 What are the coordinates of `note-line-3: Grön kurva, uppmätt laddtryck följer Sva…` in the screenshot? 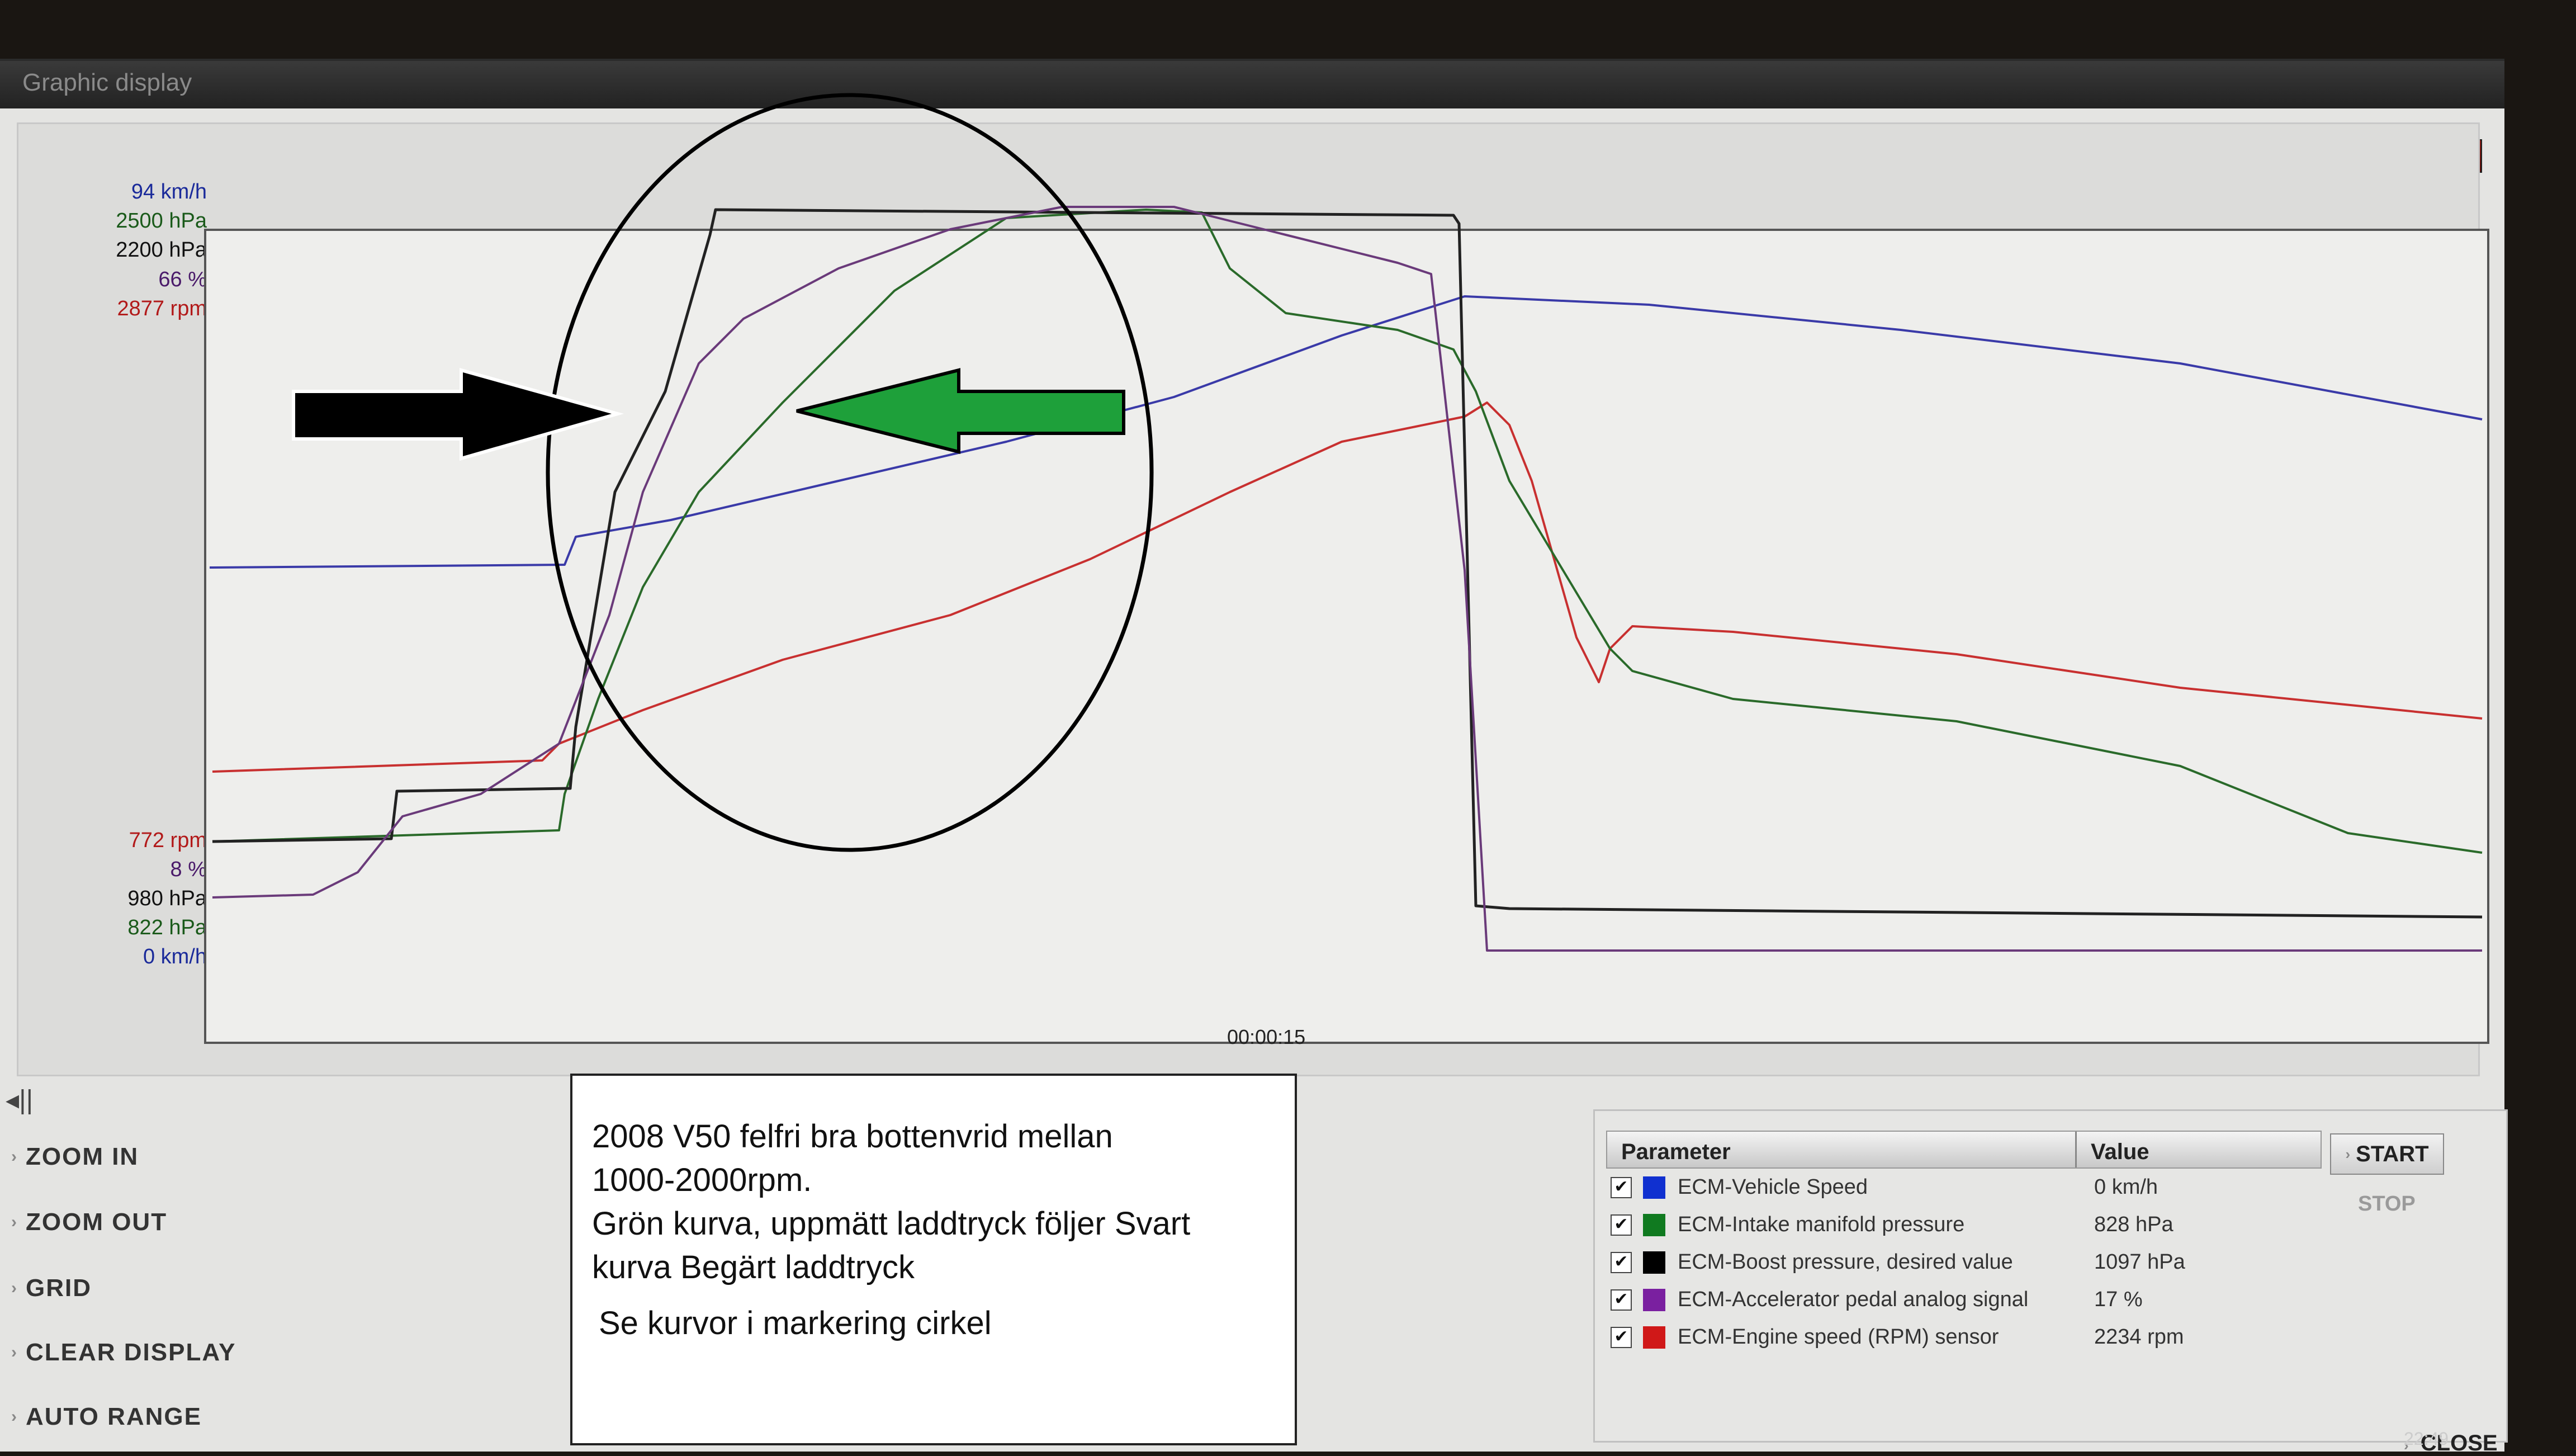 It's located at (891, 1224).